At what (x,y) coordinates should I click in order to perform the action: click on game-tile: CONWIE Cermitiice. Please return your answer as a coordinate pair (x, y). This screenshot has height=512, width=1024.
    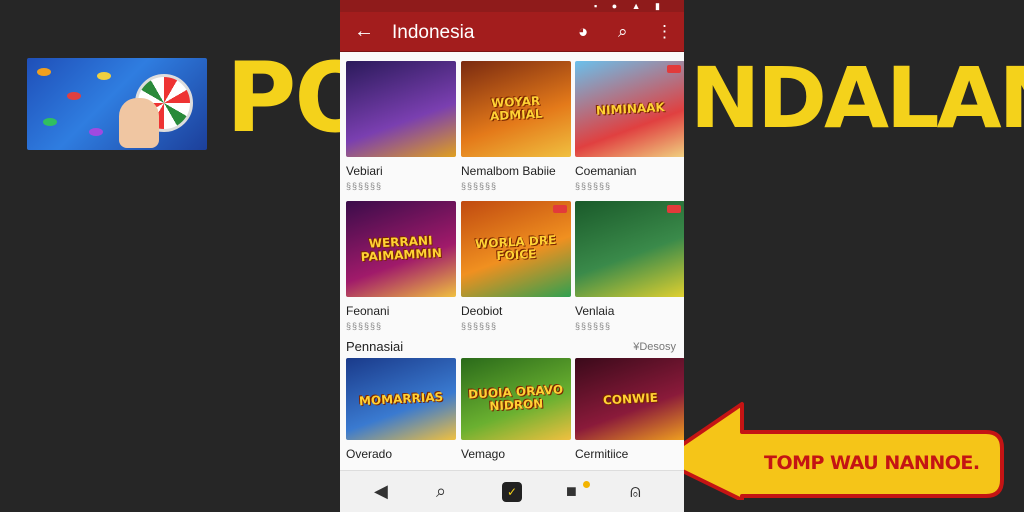
    Looking at the image, I should click on (629, 409).